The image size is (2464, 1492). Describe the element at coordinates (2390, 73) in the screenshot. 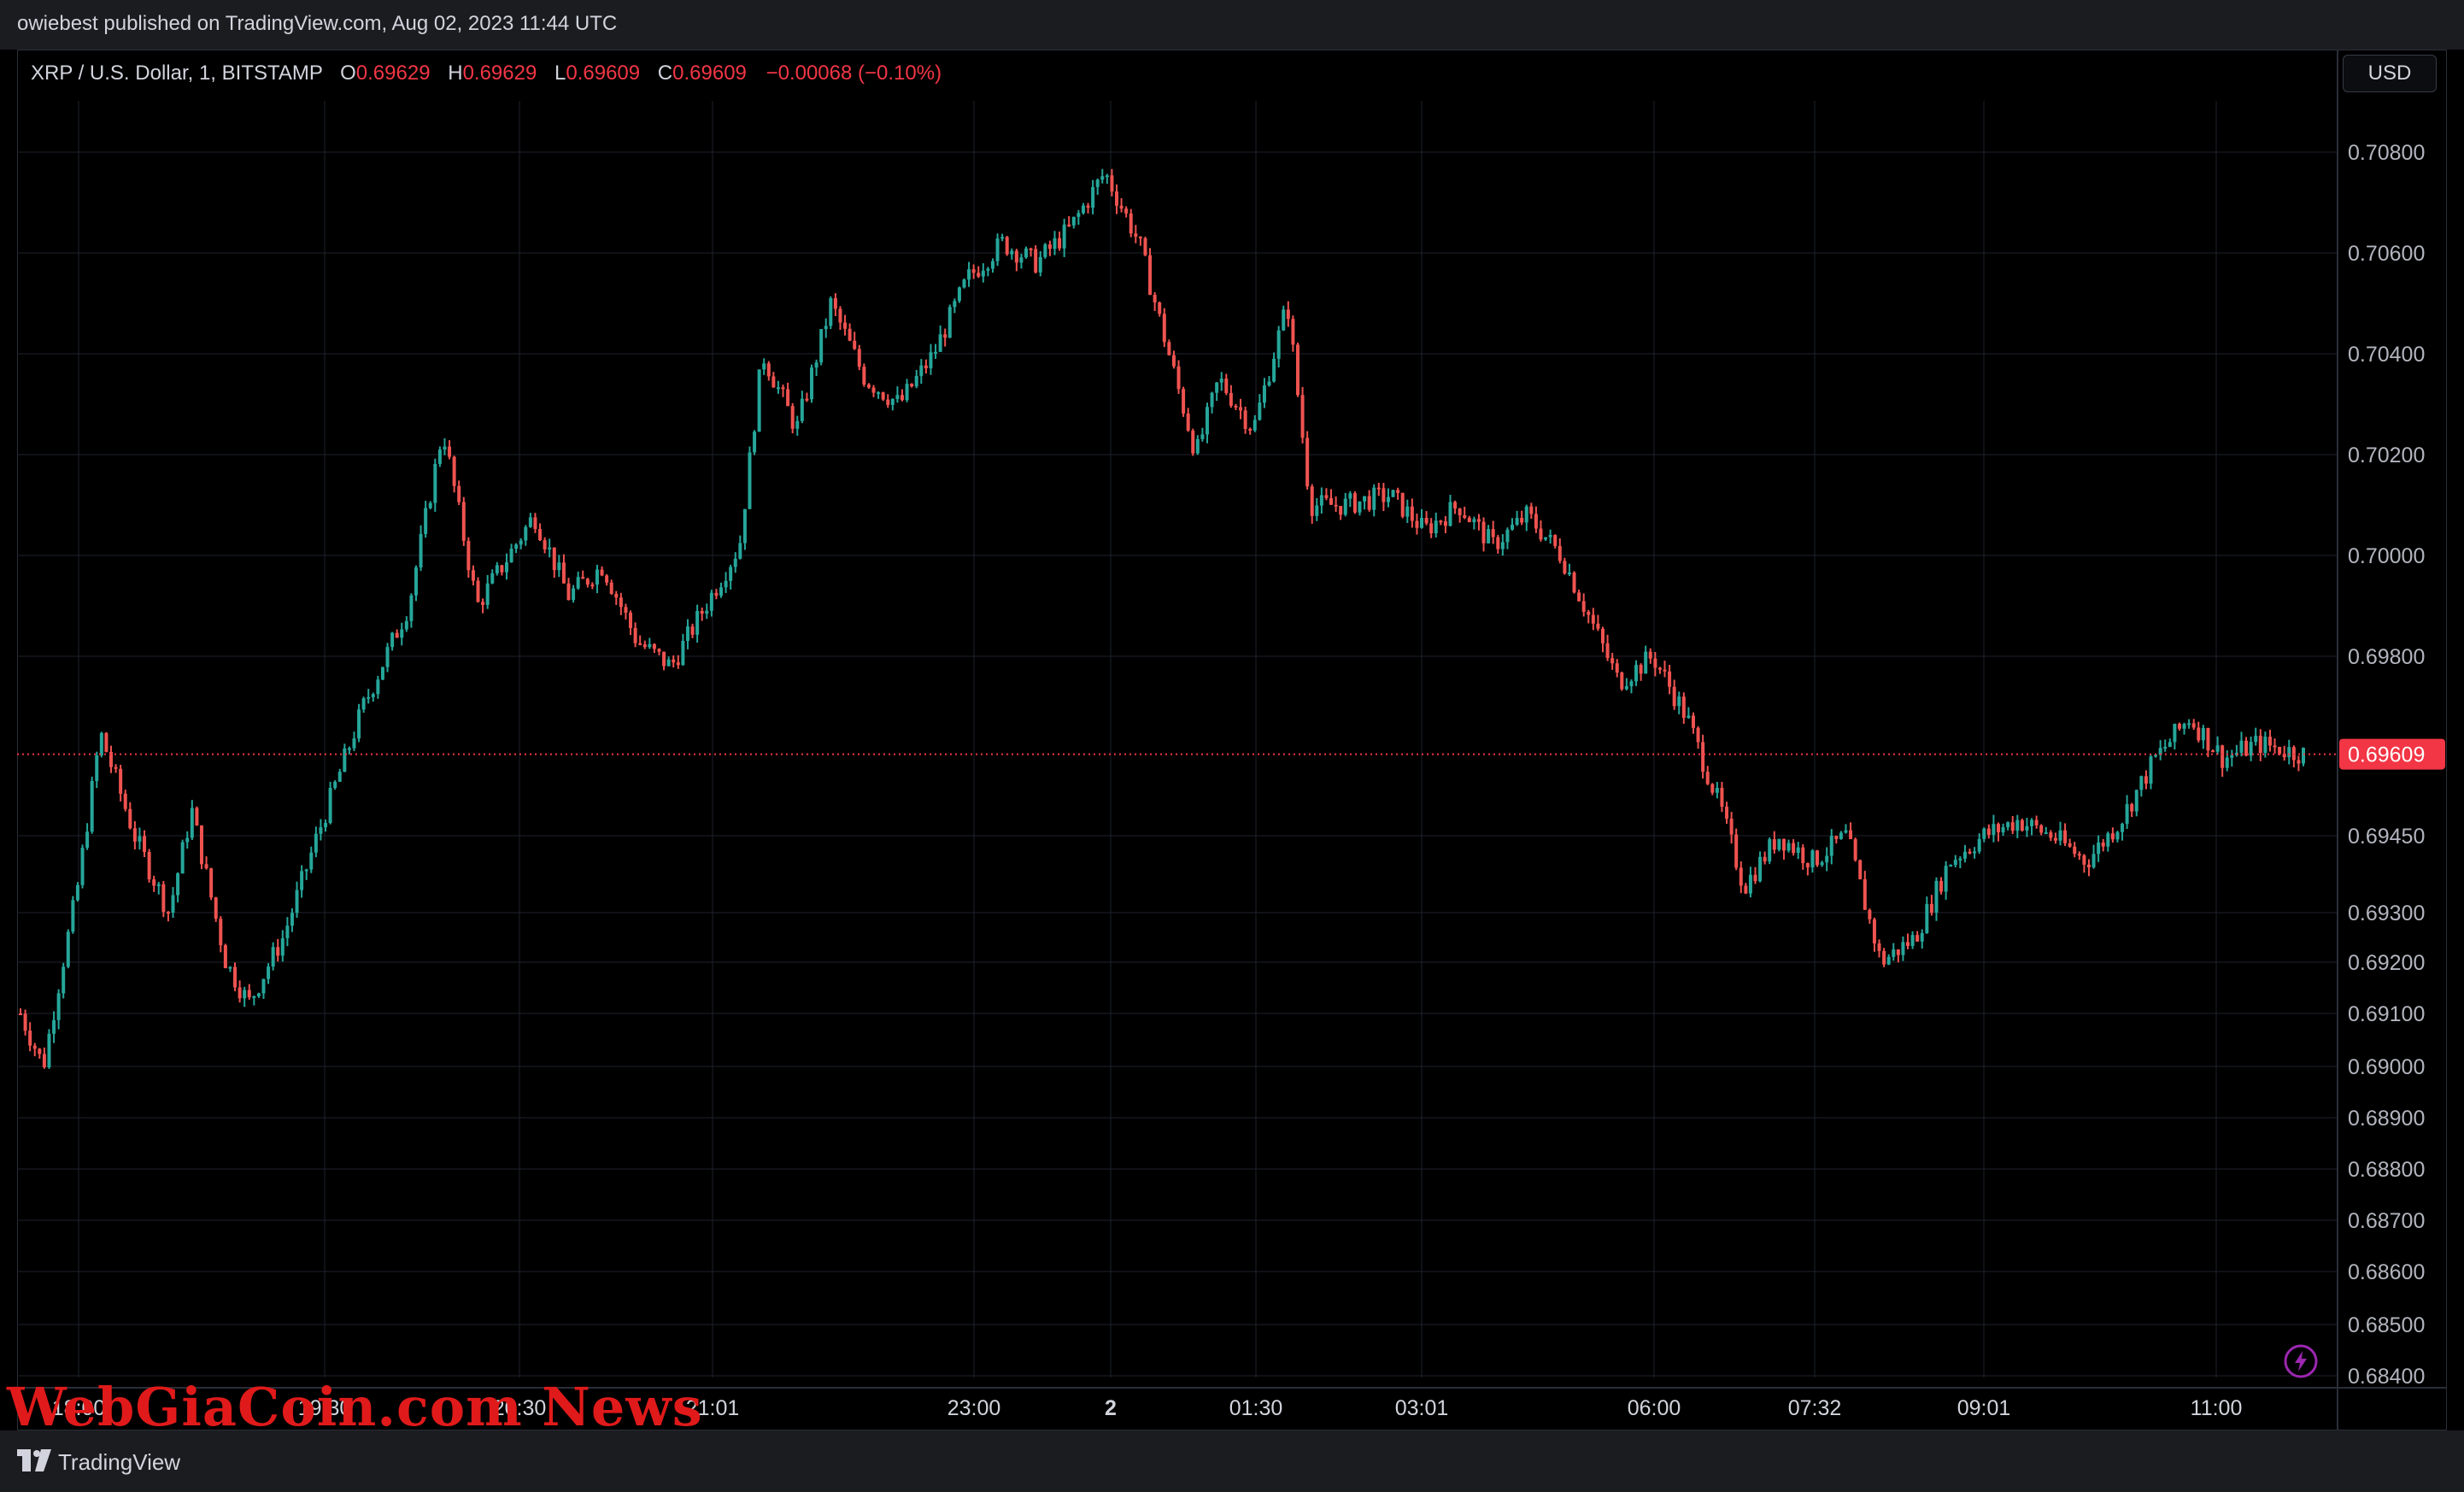

I see `currency-button: USD` at that location.